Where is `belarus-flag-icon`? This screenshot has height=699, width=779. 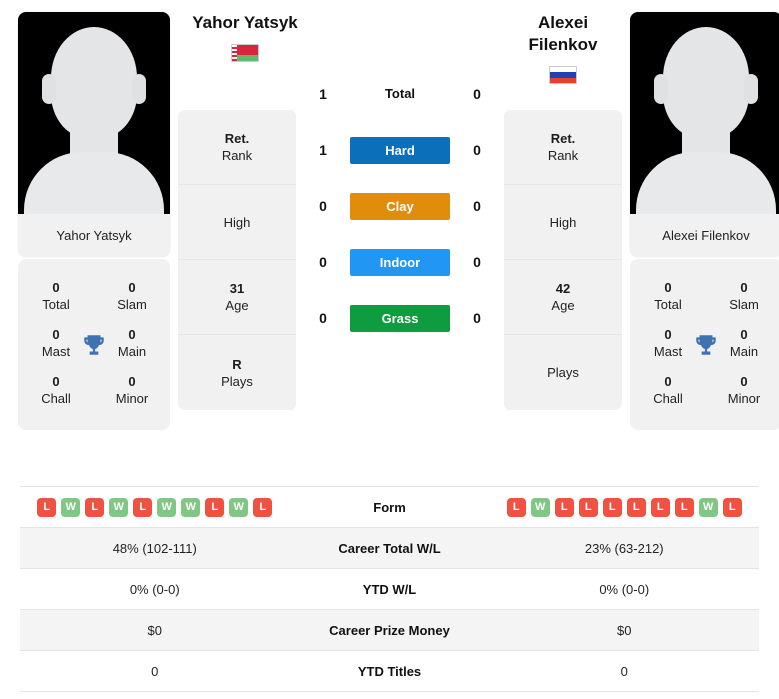 belarus-flag-icon is located at coordinates (245, 53).